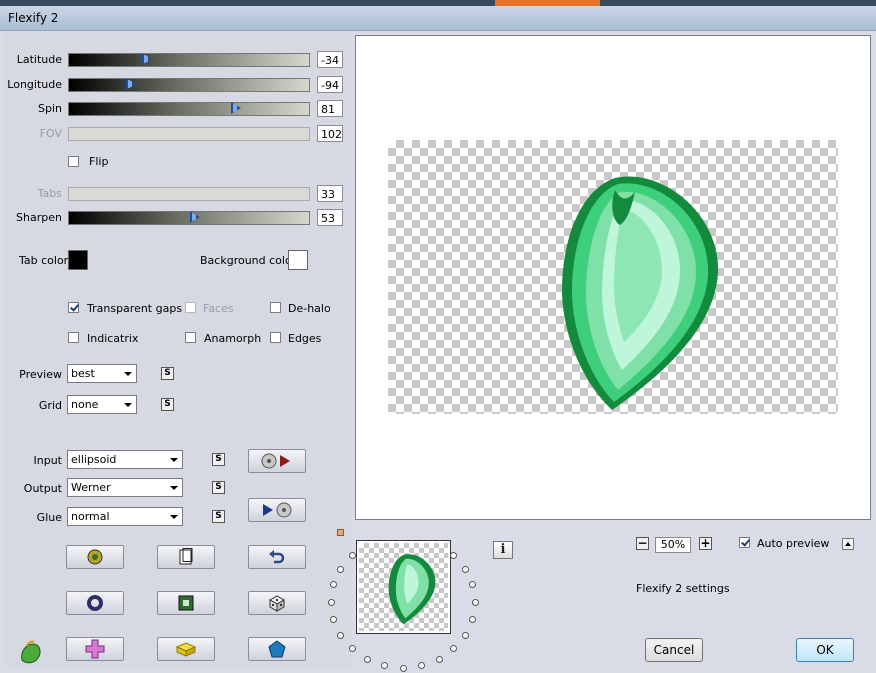 This screenshot has height=673, width=876. I want to click on gear-icon, so click(95, 557).